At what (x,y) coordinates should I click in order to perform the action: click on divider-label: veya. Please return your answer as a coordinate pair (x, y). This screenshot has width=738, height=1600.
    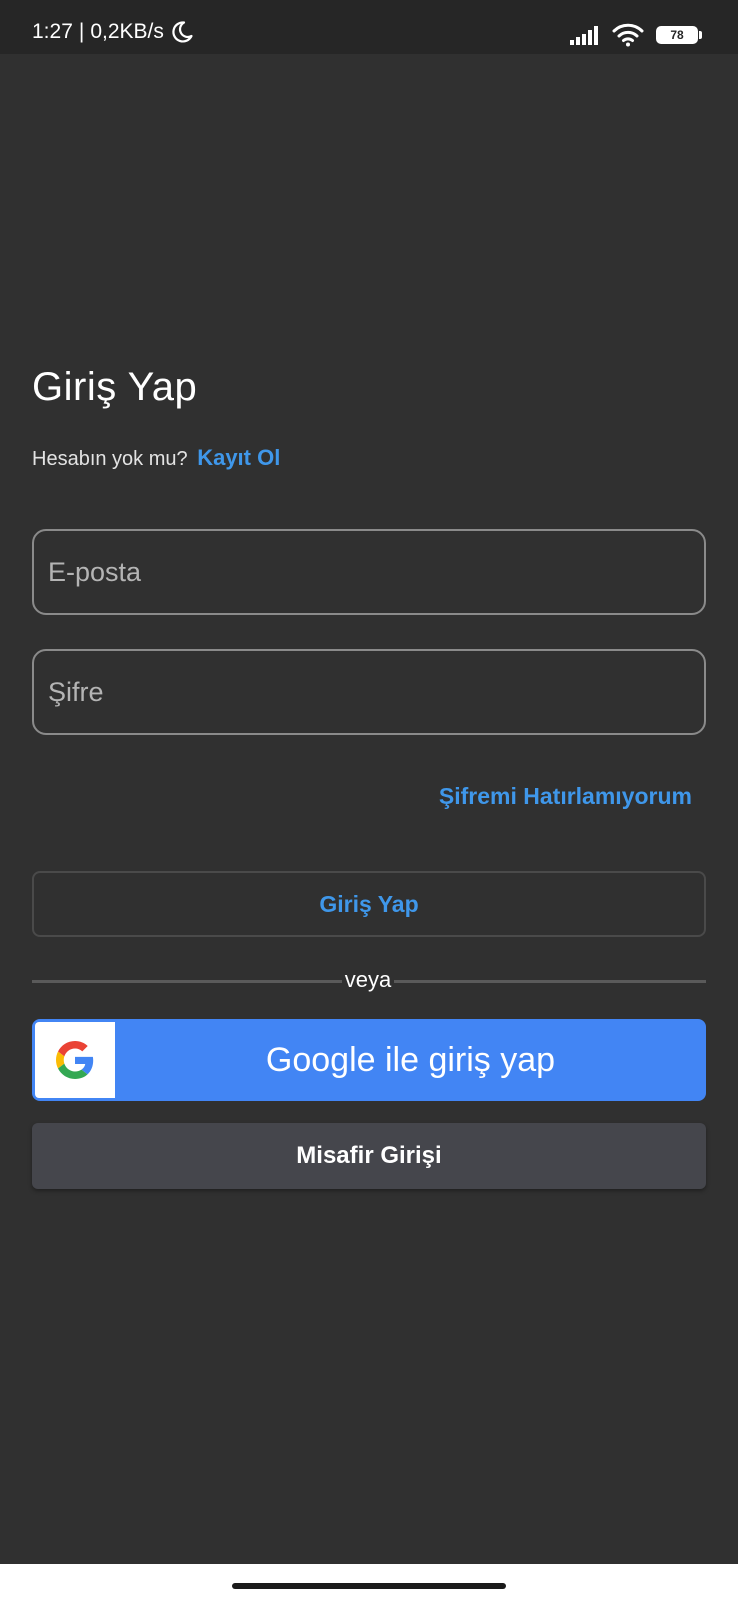
    Looking at the image, I should click on (368, 979).